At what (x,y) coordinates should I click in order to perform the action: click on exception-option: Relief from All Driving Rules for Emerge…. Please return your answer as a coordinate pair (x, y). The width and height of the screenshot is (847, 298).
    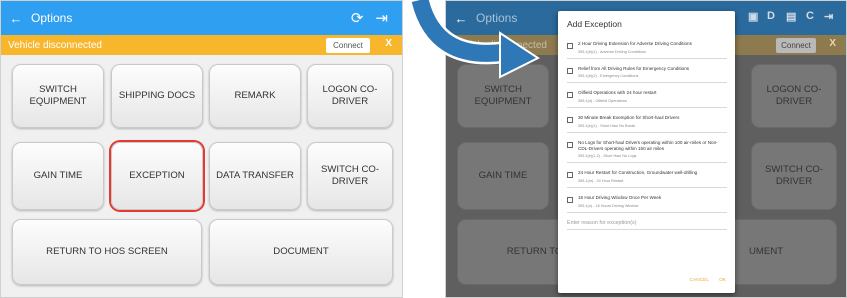
    Looking at the image, I should click on (647, 75).